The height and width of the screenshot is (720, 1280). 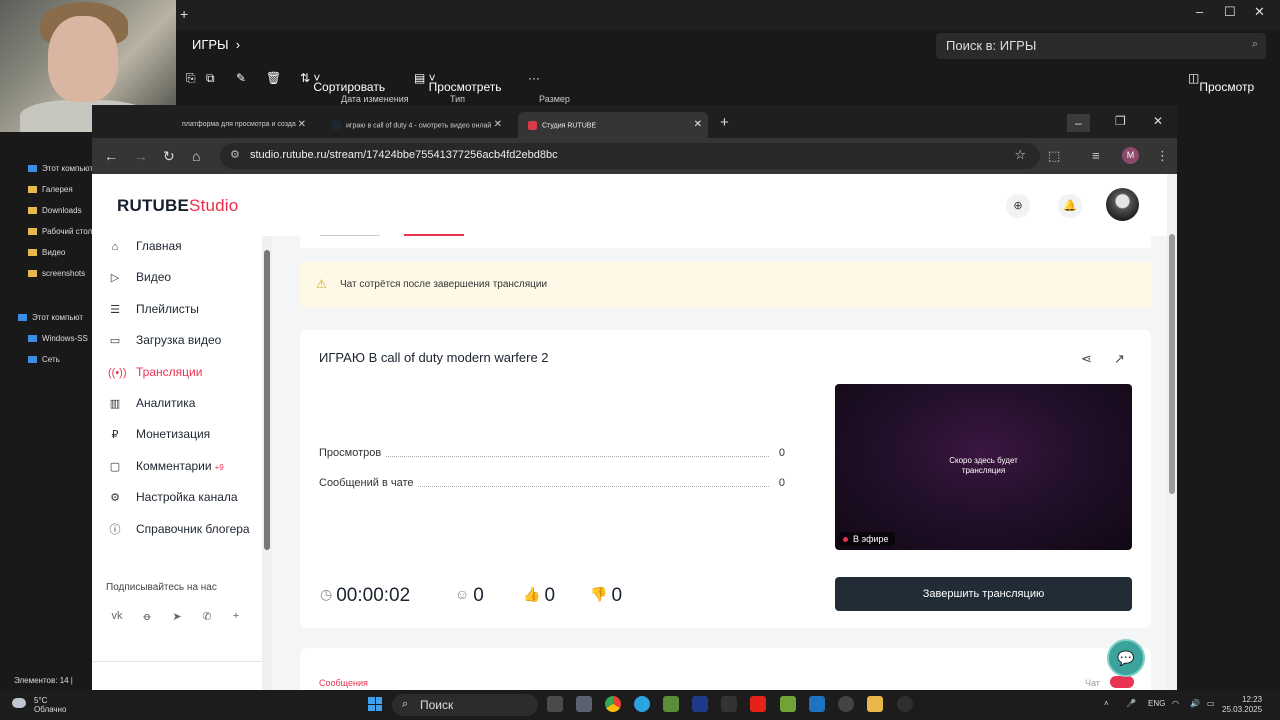 I want to click on telegram-app-icon, so click(x=642, y=704).